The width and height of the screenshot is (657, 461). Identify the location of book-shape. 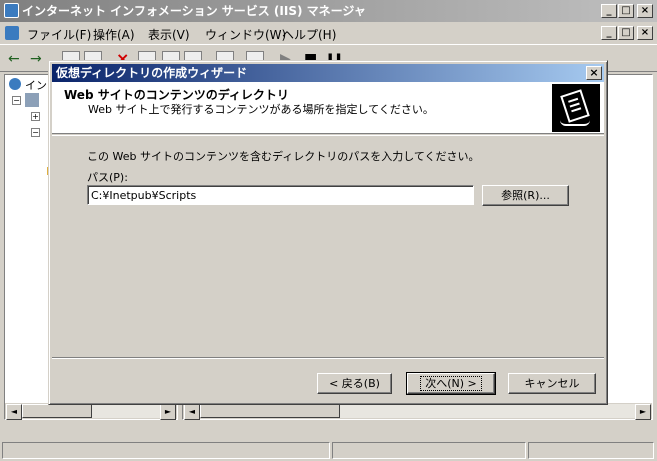
(575, 106).